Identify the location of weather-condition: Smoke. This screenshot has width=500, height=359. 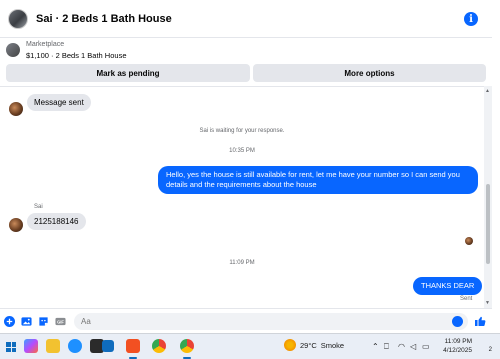
(332, 345).